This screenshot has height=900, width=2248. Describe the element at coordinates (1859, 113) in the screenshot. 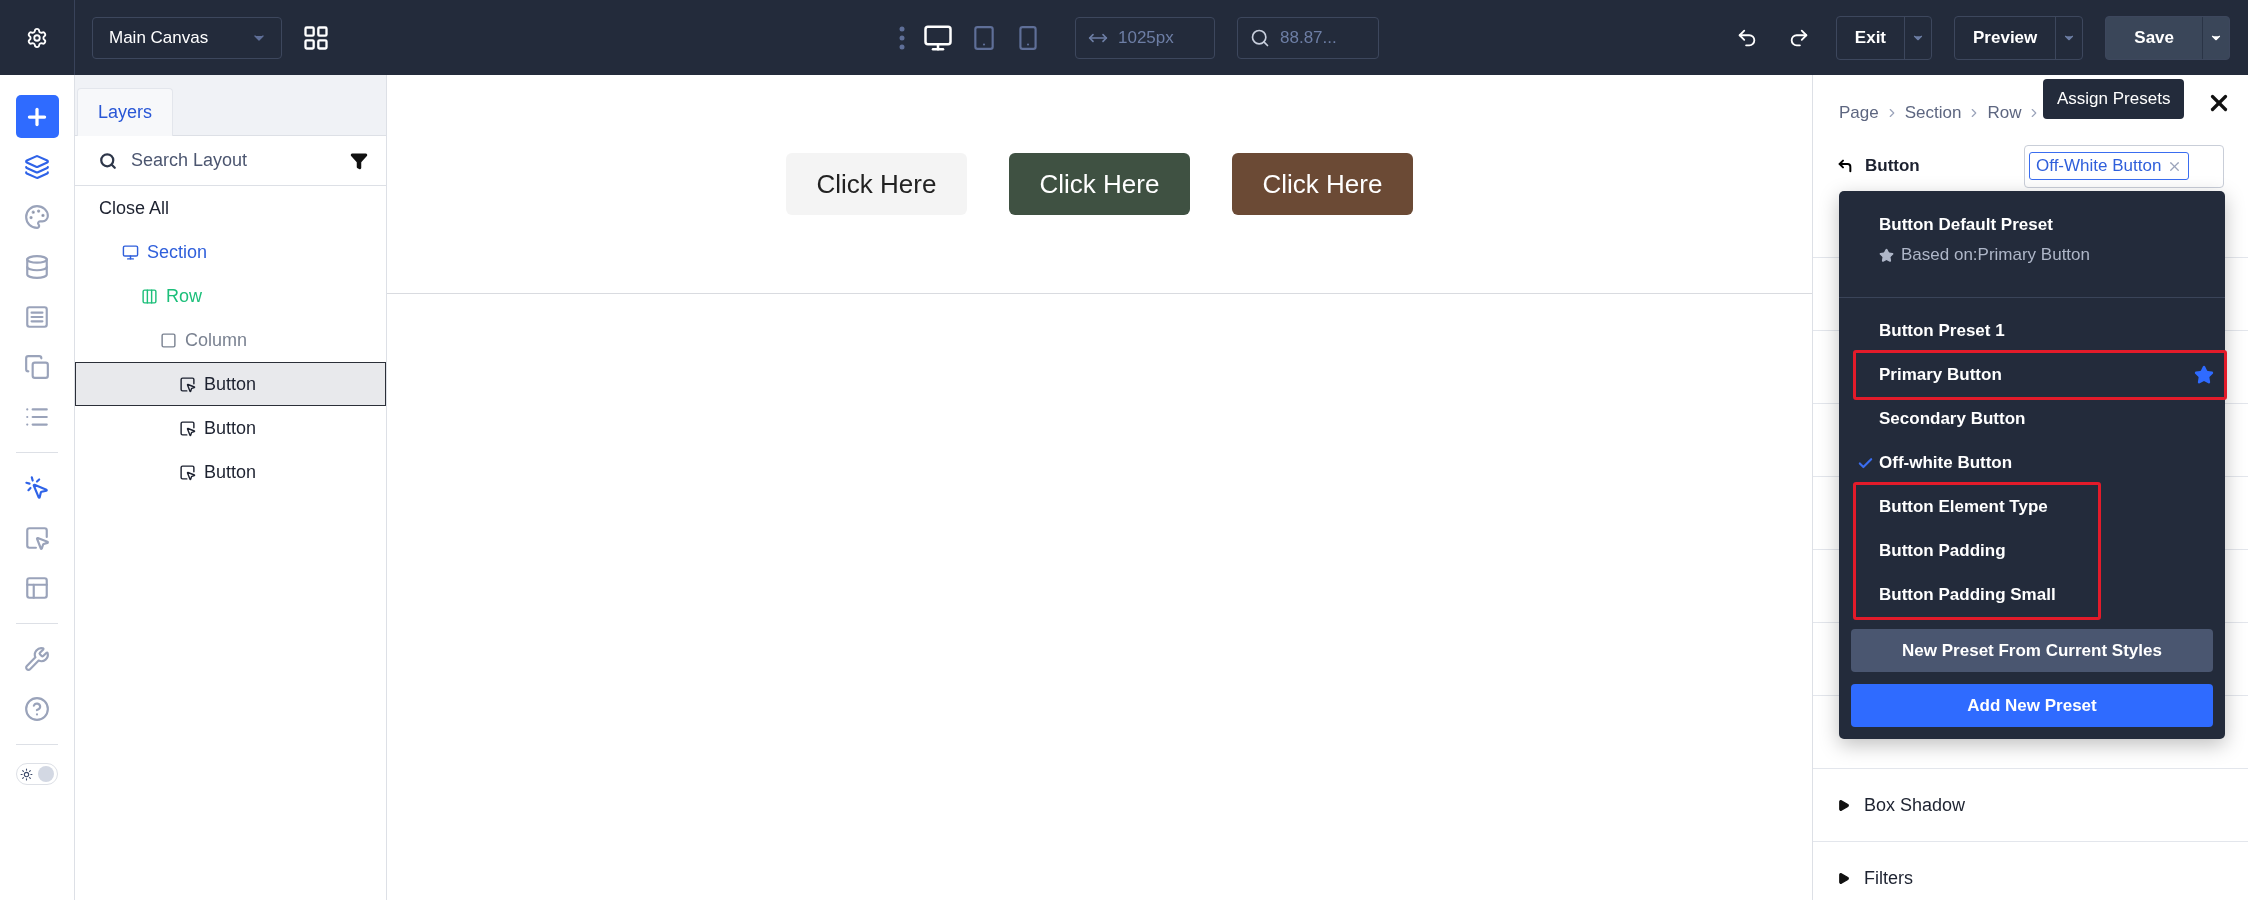

I see `breadcrumb-link: Page` at that location.